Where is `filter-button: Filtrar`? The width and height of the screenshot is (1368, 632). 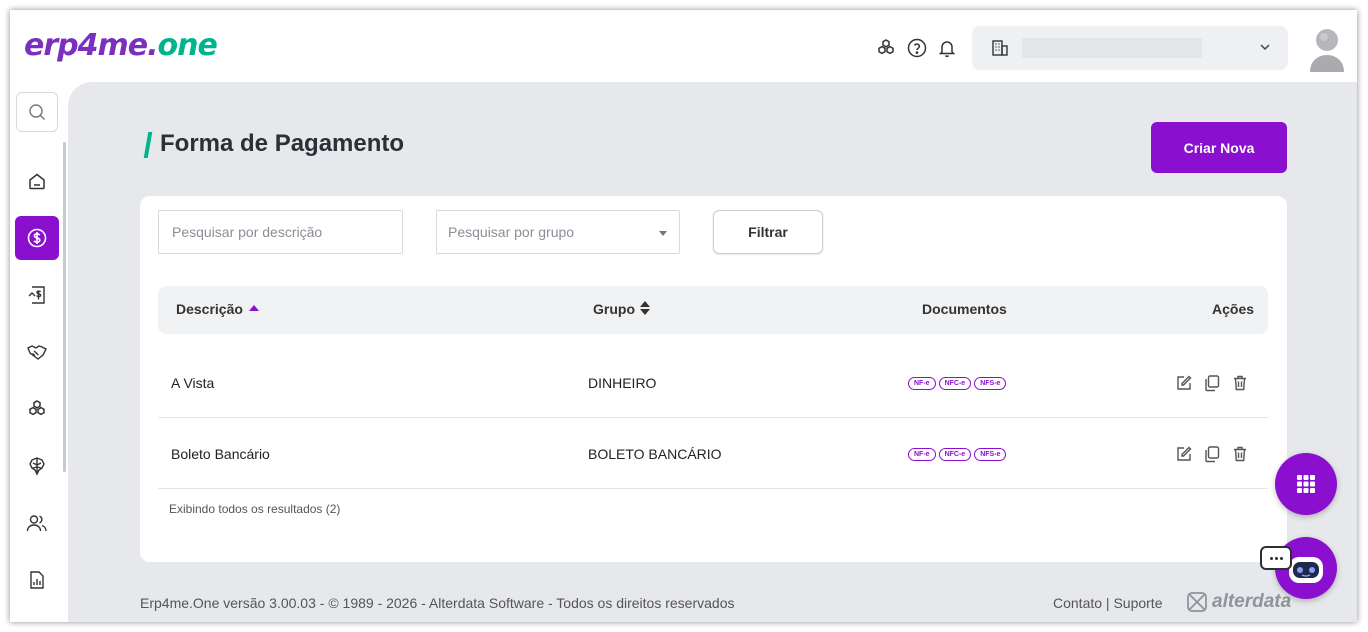
filter-button: Filtrar is located at coordinates (768, 232).